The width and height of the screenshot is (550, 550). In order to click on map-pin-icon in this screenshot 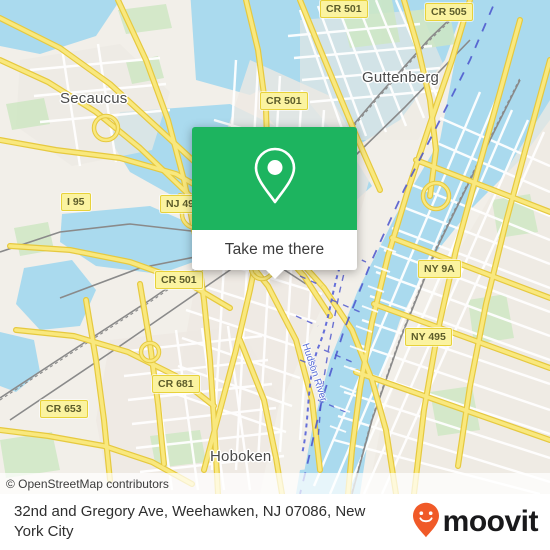, I will do `click(275, 178)`.